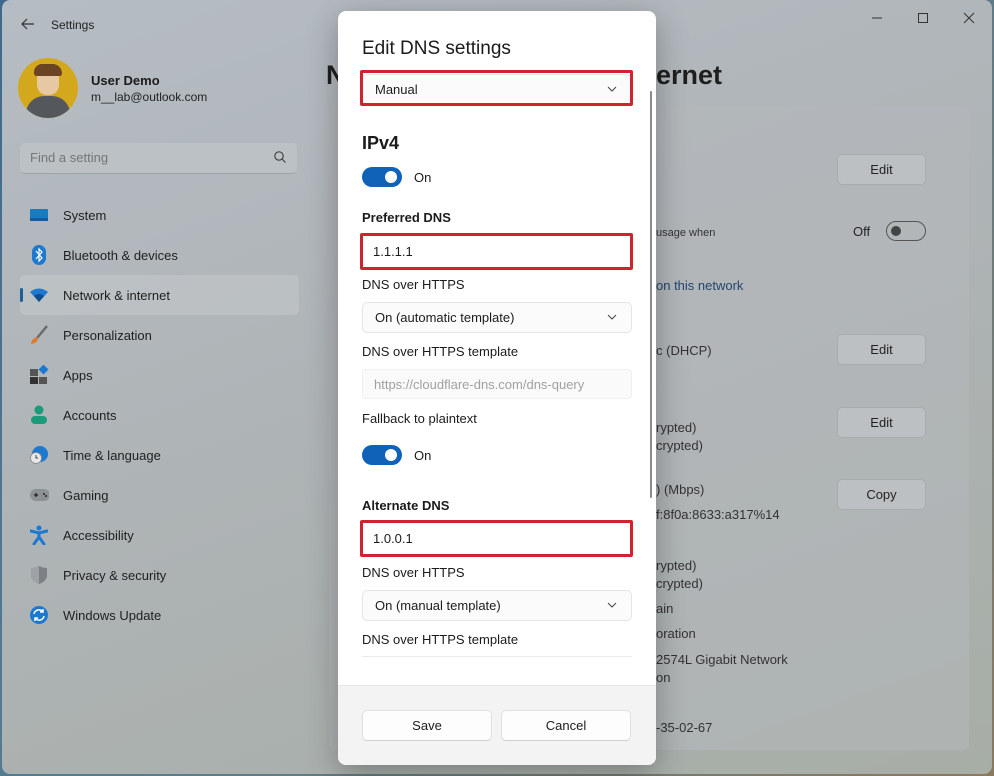 The height and width of the screenshot is (776, 994). Describe the element at coordinates (496, 538) in the screenshot. I see `highlight-alternate-dns` at that location.